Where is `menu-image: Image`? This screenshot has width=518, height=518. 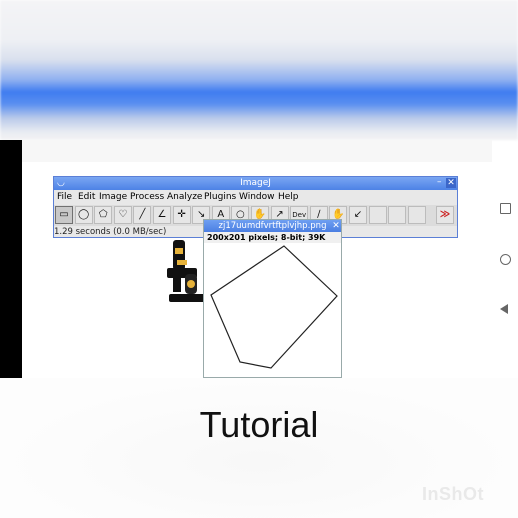 menu-image: Image is located at coordinates (113, 197).